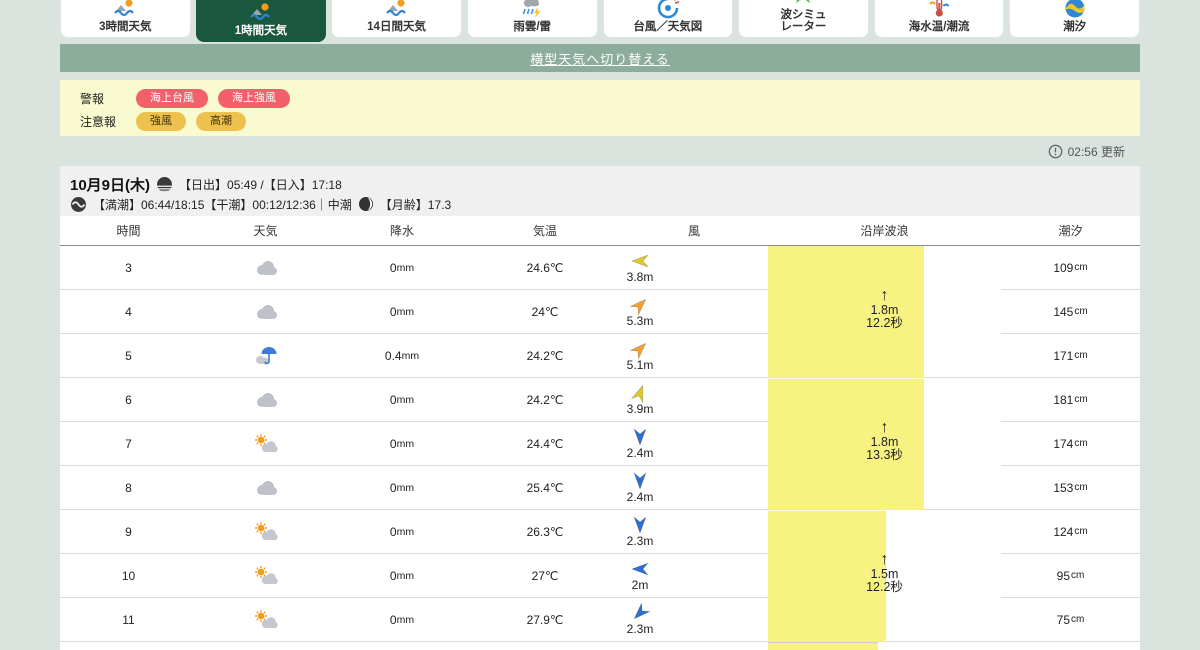  I want to click on tab-label: 雨雲/雷, so click(532, 27).